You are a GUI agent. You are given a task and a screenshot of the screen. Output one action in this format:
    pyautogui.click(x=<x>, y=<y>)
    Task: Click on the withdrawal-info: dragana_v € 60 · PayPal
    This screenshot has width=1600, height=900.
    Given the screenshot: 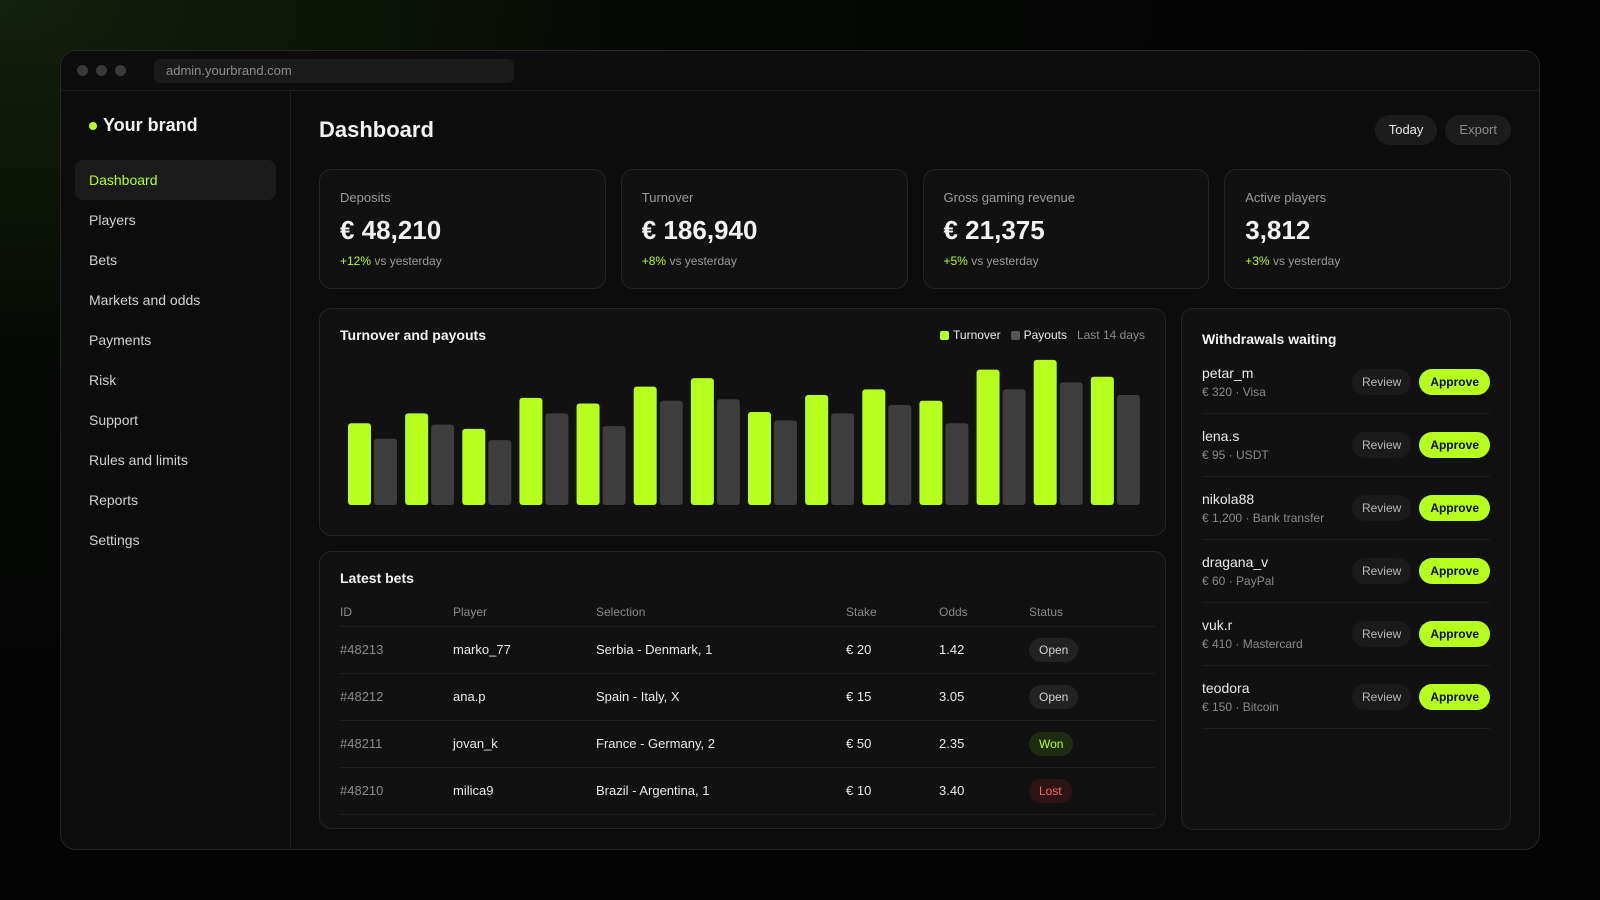 What is the action you would take?
    pyautogui.click(x=1238, y=571)
    